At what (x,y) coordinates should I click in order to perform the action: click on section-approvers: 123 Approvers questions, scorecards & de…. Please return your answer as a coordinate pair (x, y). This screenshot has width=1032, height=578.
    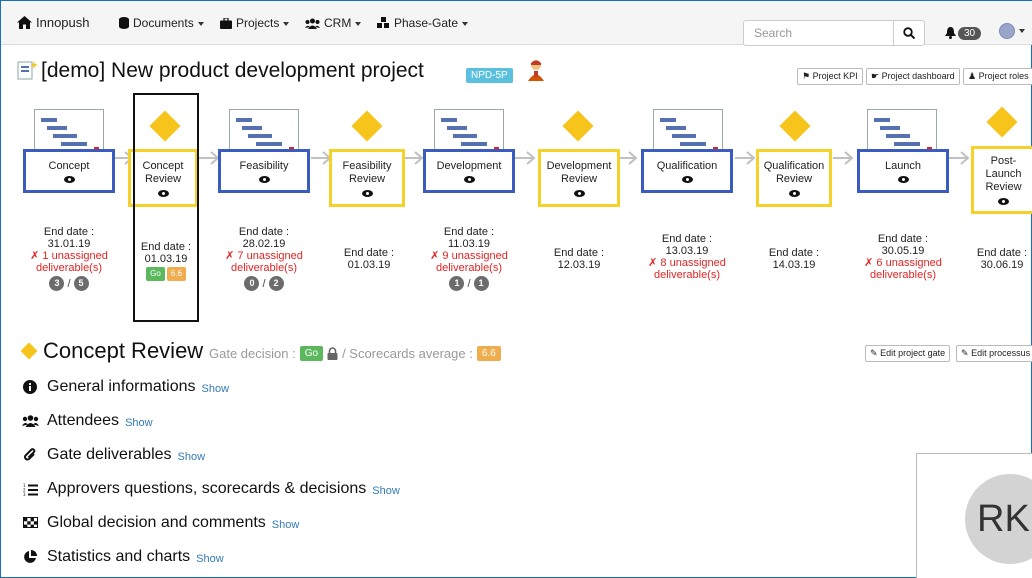
    Looking at the image, I should click on (210, 489).